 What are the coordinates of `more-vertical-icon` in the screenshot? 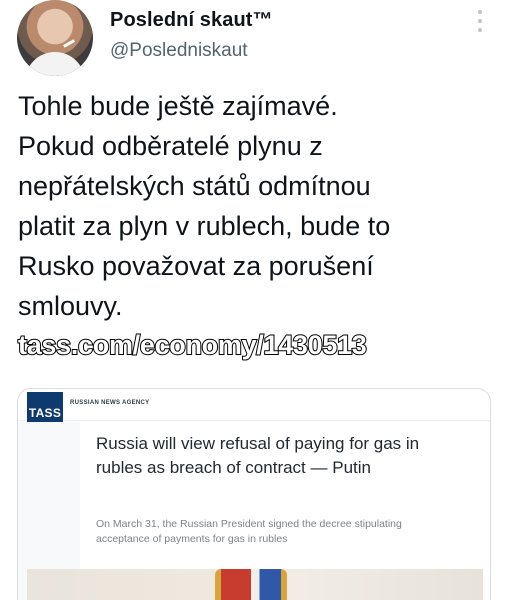 It's located at (480, 21).